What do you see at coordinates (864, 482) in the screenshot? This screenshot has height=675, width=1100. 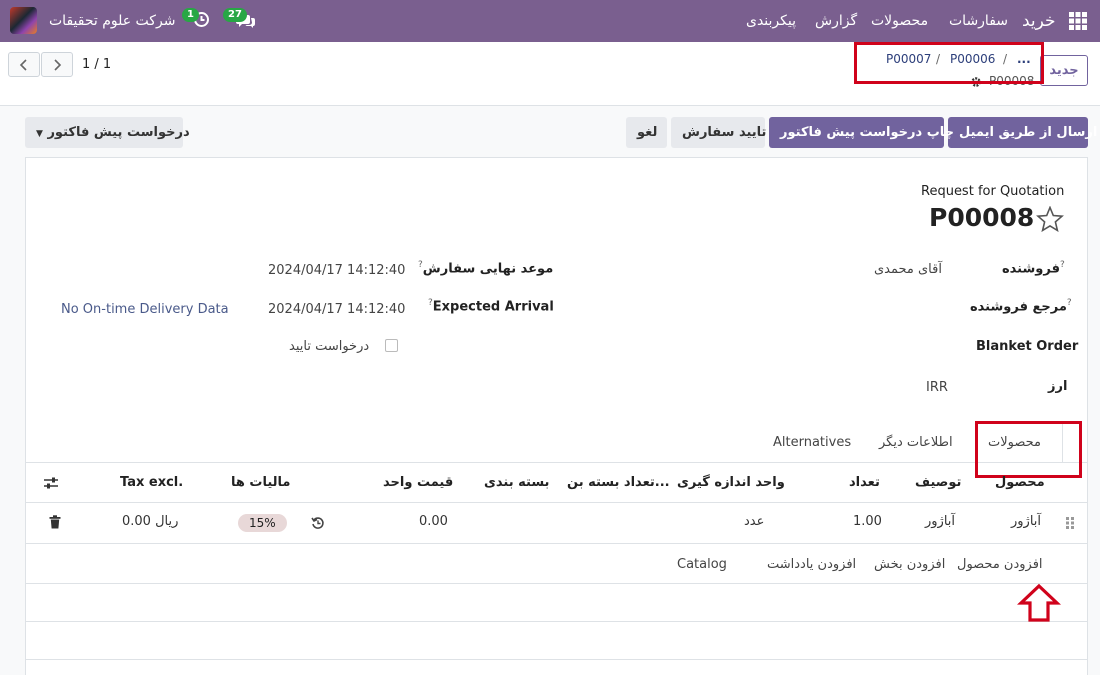 I see `column-quantity: تعداد` at bounding box center [864, 482].